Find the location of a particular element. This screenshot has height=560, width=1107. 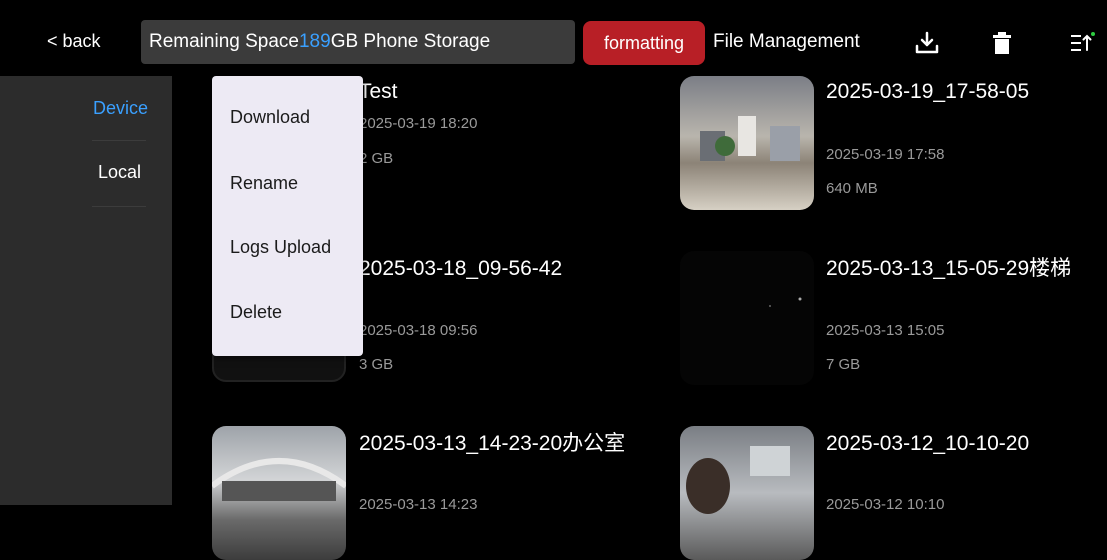

storage-label: Remaining Space is located at coordinates (224, 41).